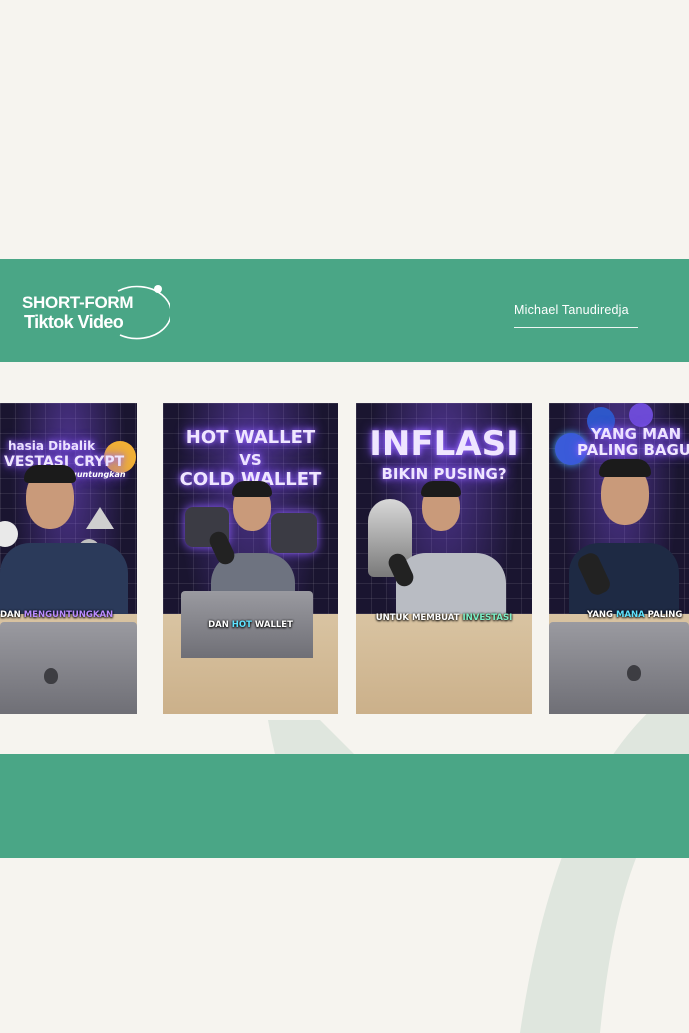 Image resolution: width=689 pixels, height=1033 pixels. Describe the element at coordinates (344, 806) in the screenshot. I see `footer-band` at that location.